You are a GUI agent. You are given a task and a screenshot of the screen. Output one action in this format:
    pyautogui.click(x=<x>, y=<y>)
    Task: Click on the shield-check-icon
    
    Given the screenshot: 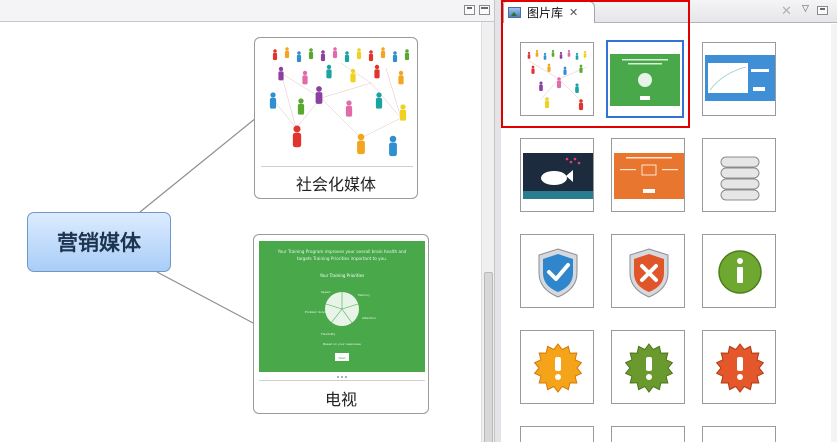 What is the action you would take?
    pyautogui.click(x=558, y=273)
    